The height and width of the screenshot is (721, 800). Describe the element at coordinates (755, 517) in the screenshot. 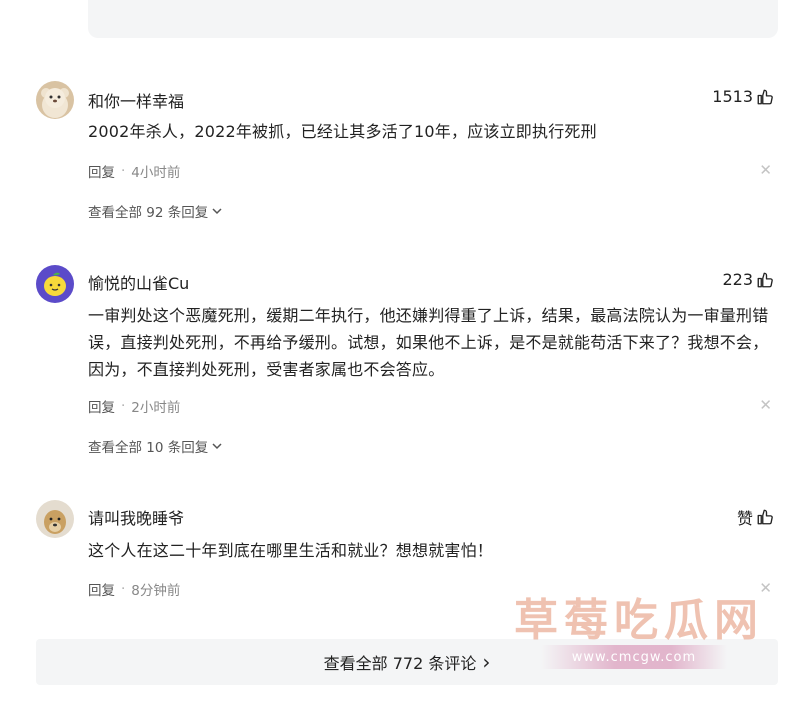

I see `like-button: 赞` at that location.